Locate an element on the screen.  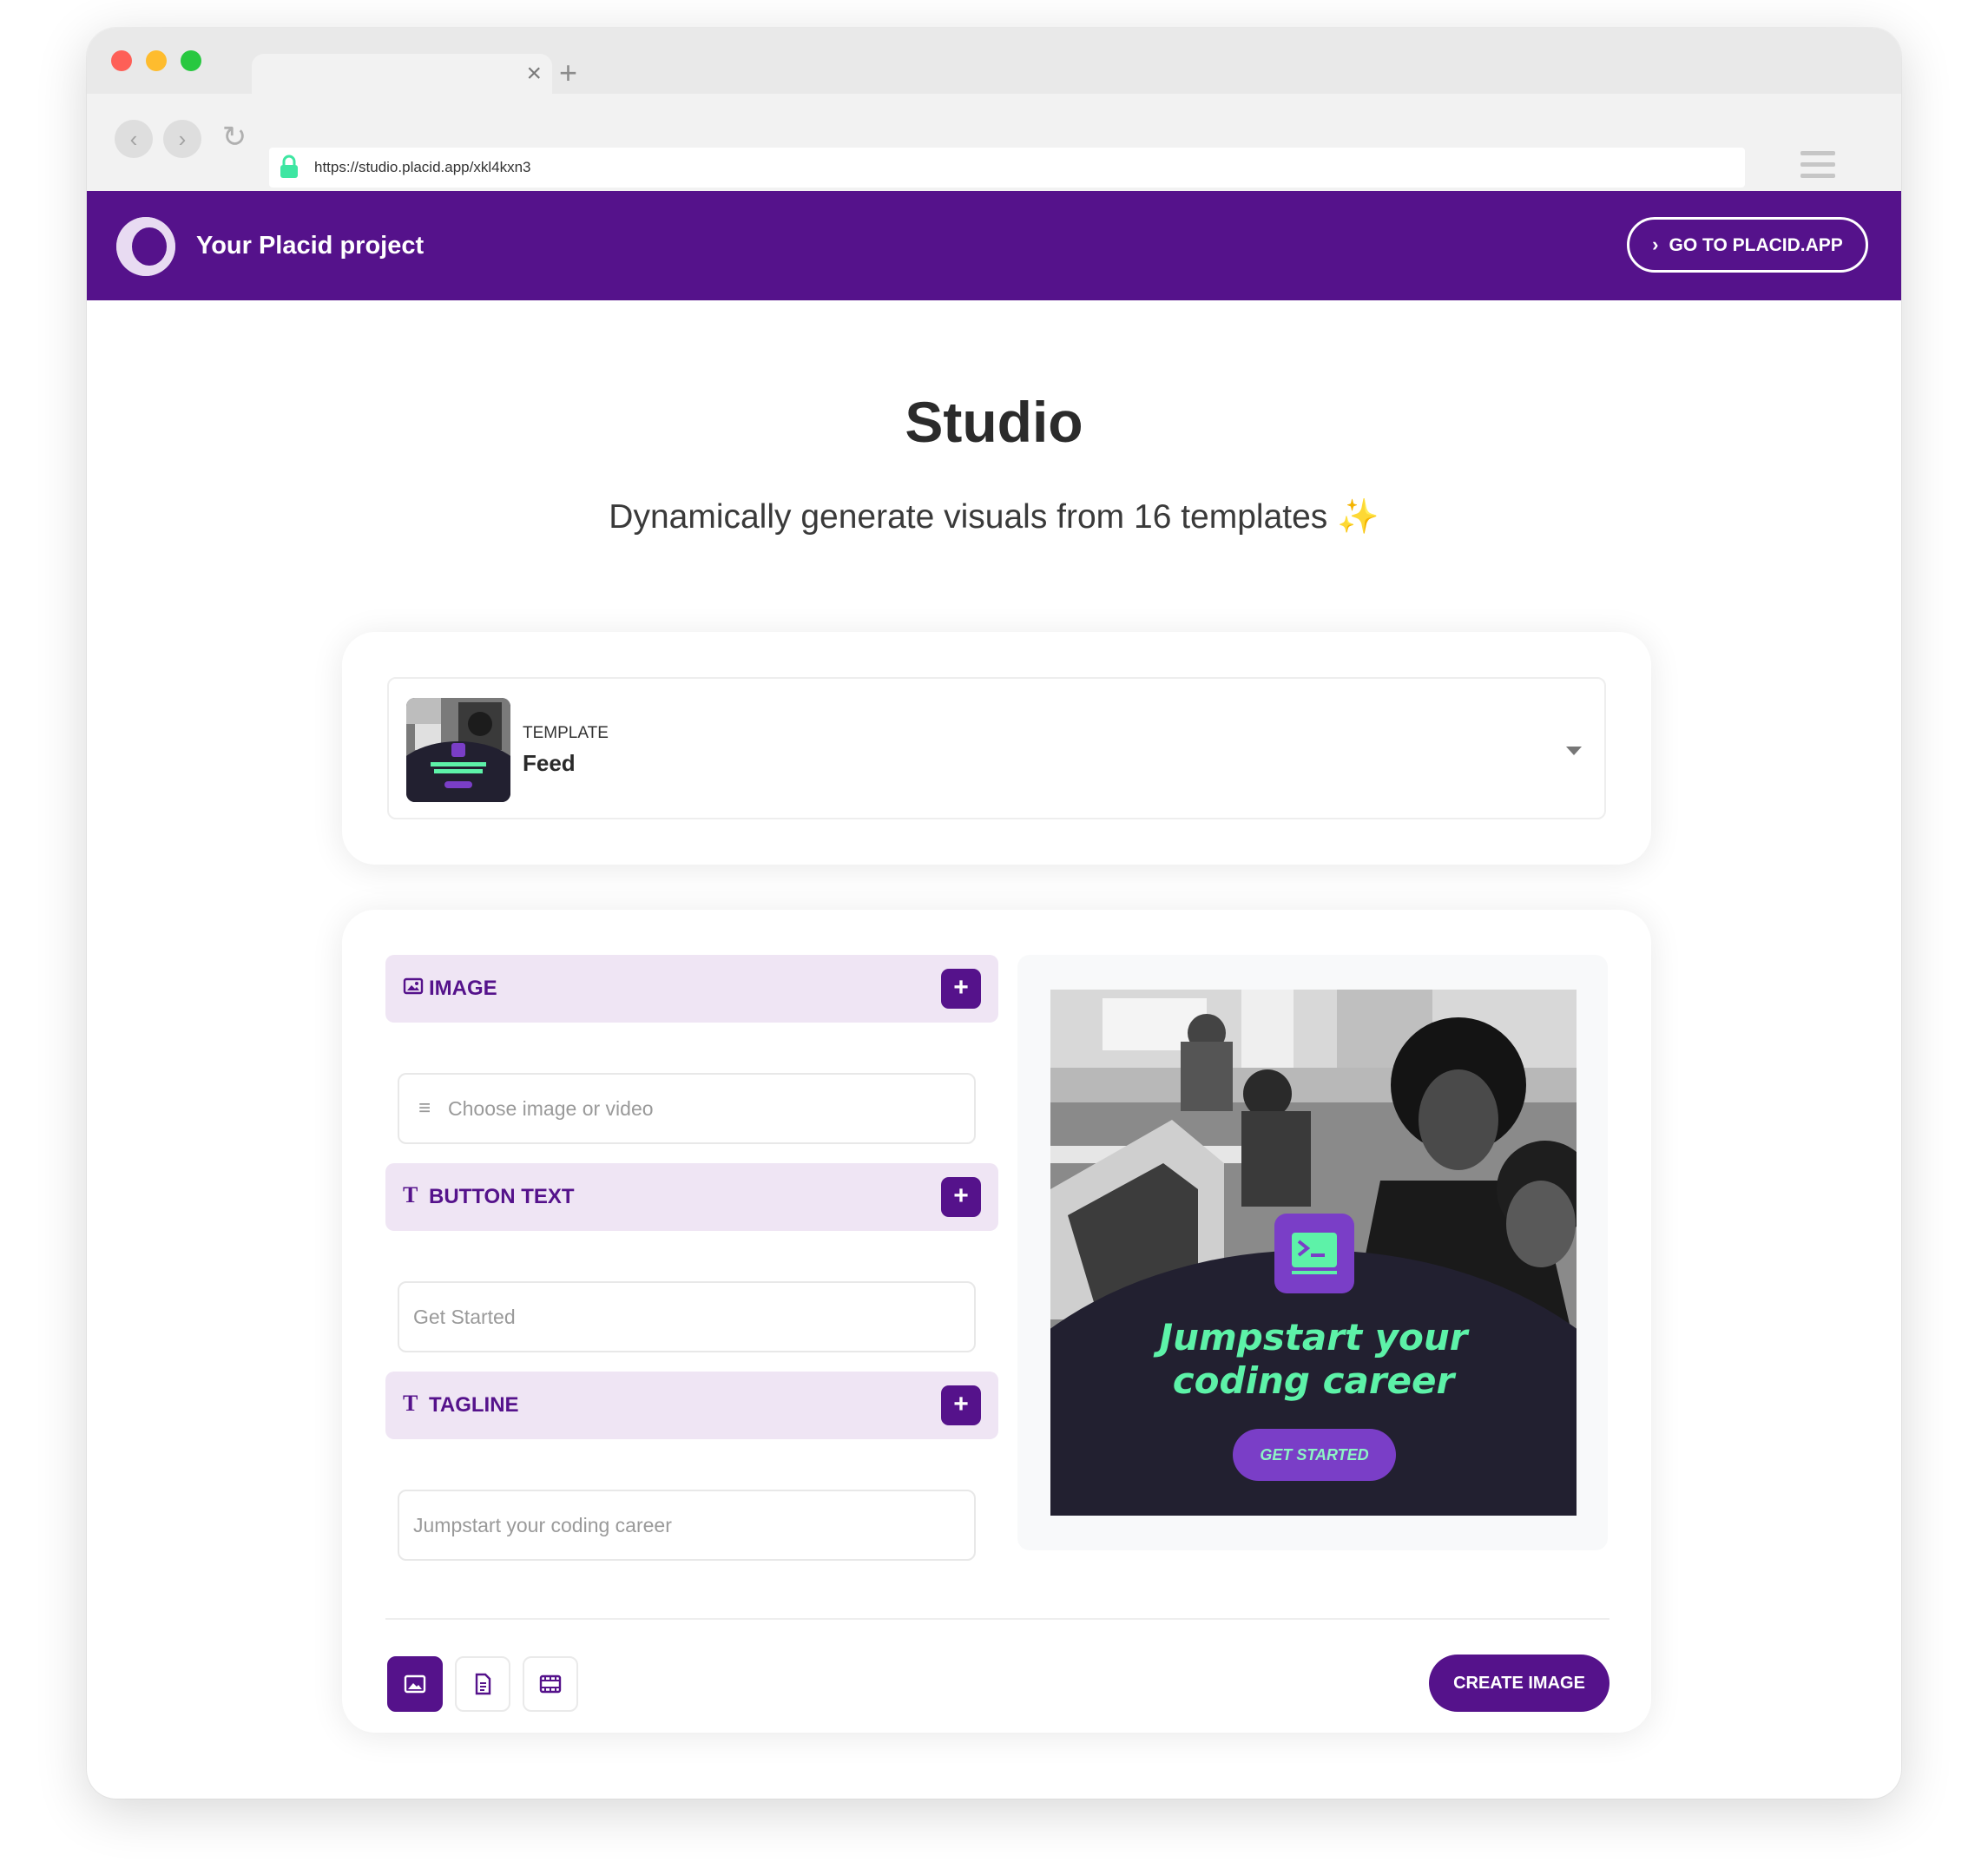
page-title: Studio is located at coordinates (994, 422).